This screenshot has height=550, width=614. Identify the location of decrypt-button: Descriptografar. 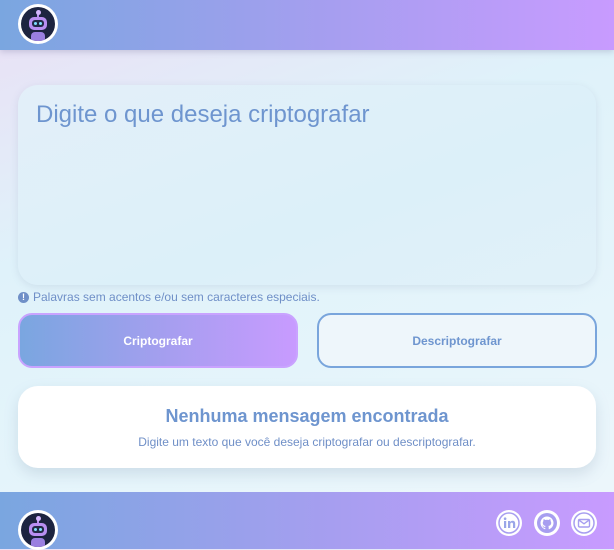
(457, 340).